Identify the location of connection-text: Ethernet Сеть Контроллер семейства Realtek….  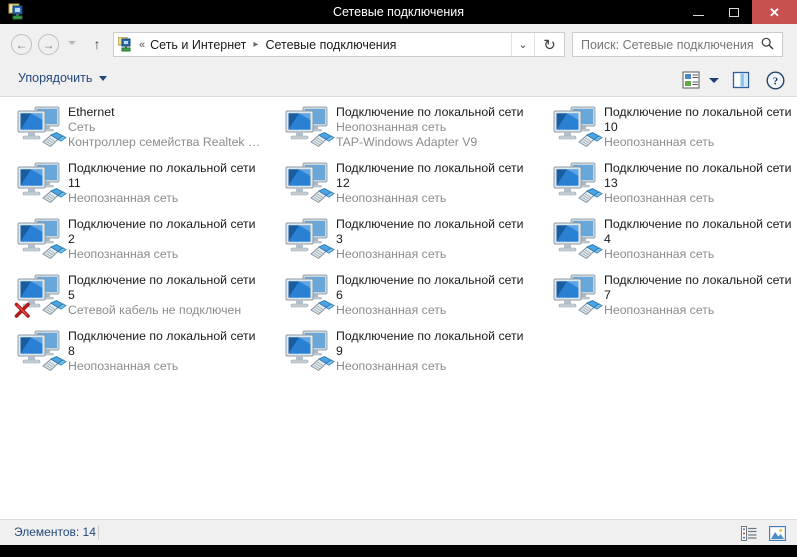
(166, 127).